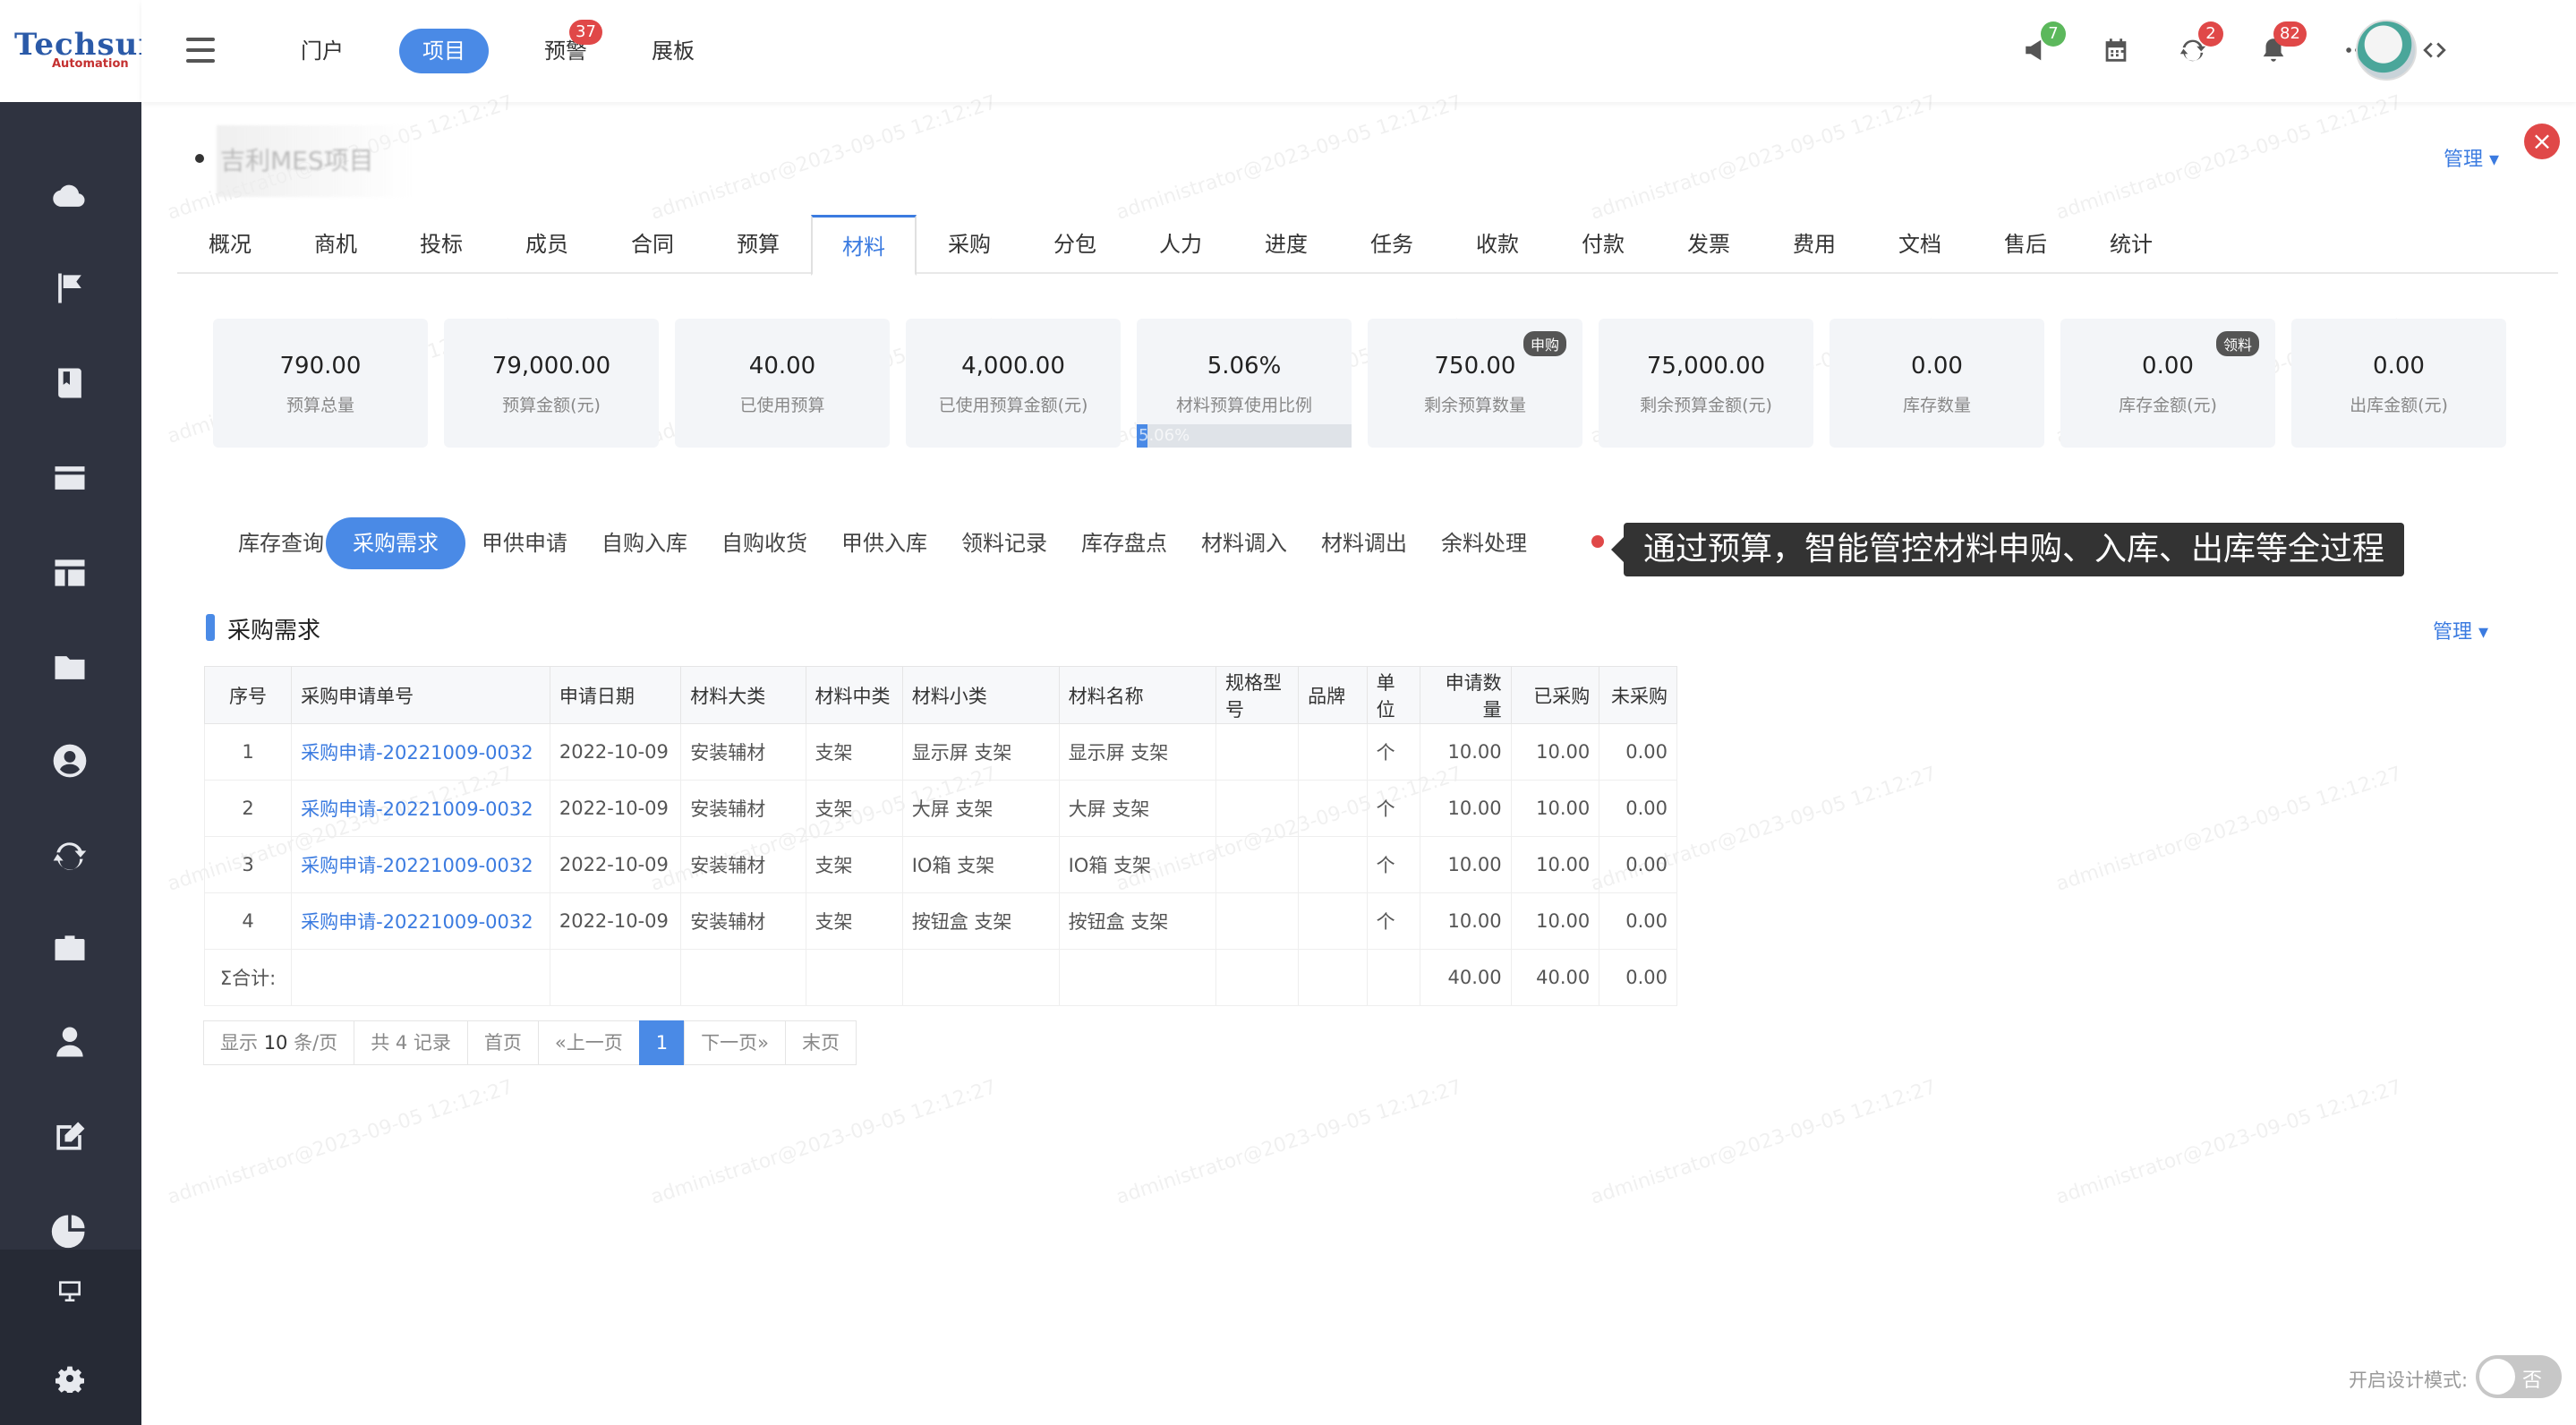 This screenshot has height=1425, width=2576. What do you see at coordinates (1244, 436) in the screenshot?
I see `usage-progress-bar: 5.06%` at bounding box center [1244, 436].